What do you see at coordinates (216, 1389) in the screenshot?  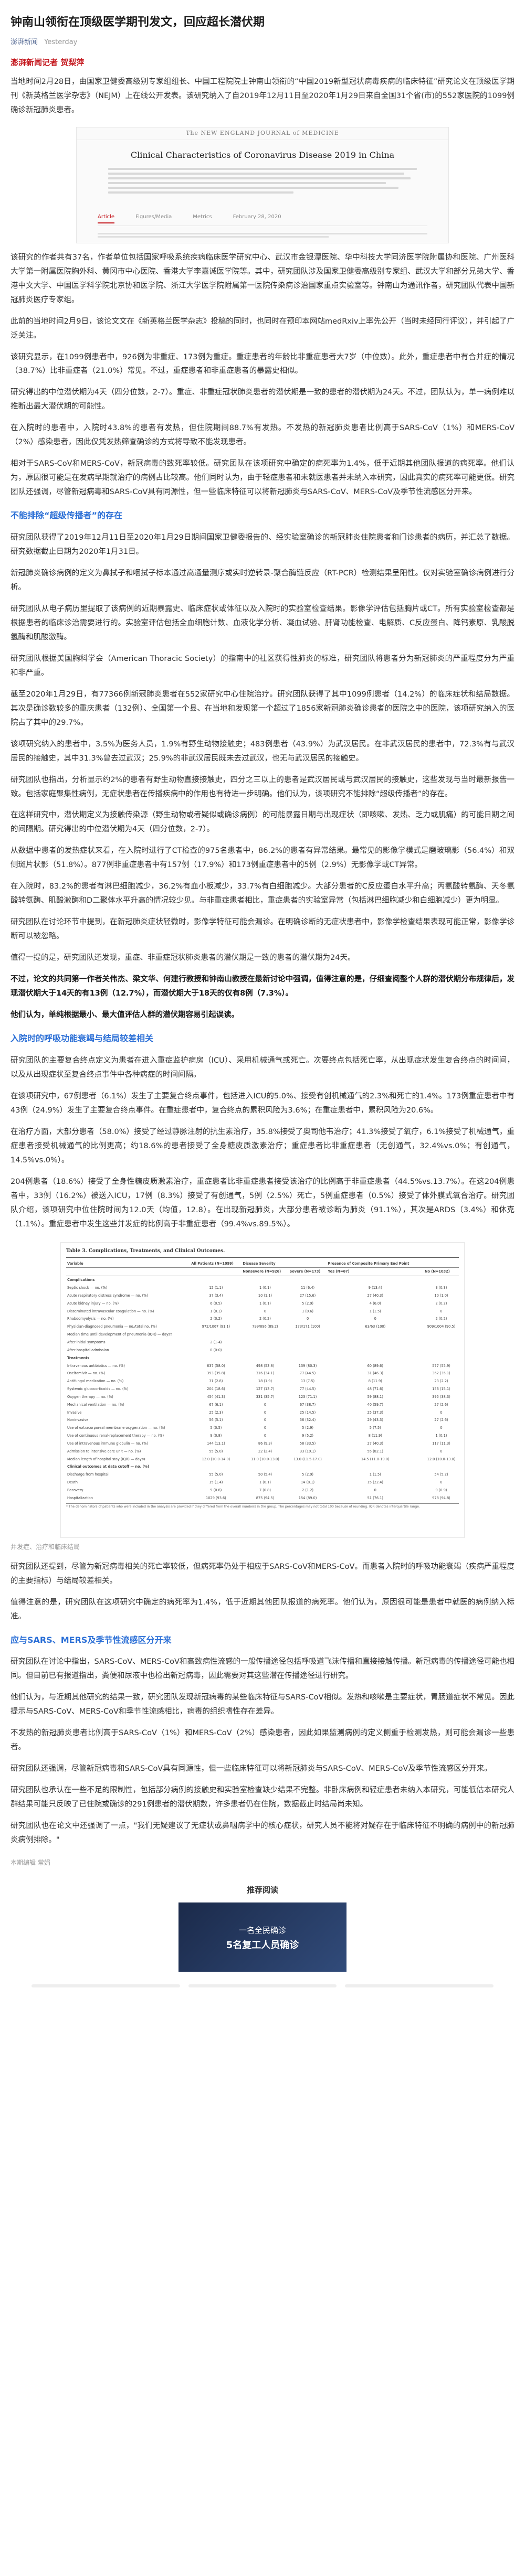 I see `table-cell: 204 (18.6)` at bounding box center [216, 1389].